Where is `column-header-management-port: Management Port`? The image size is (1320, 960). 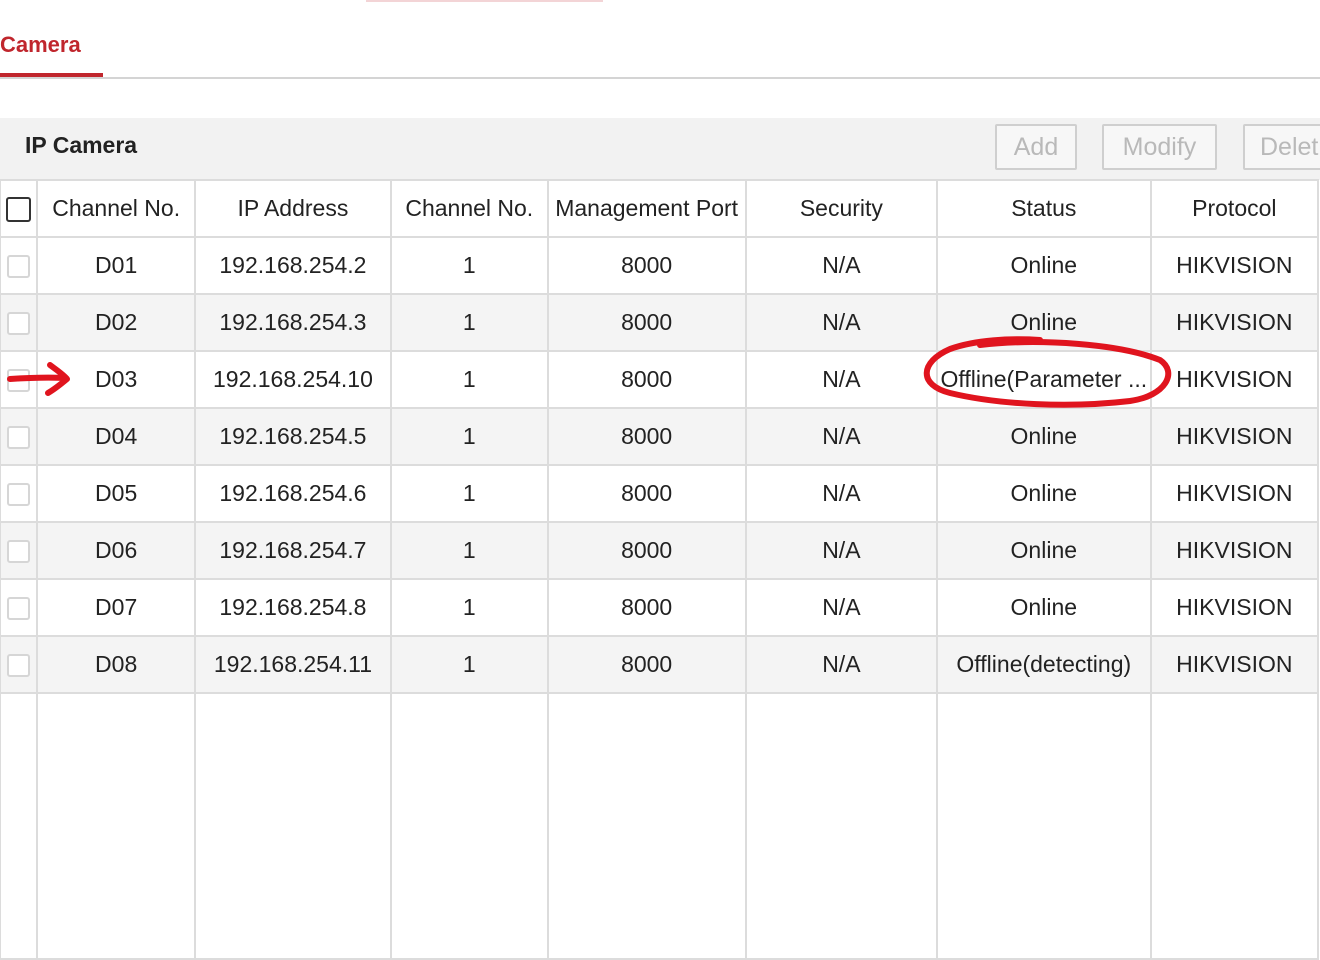
column-header-management-port: Management Port is located at coordinates (646, 208).